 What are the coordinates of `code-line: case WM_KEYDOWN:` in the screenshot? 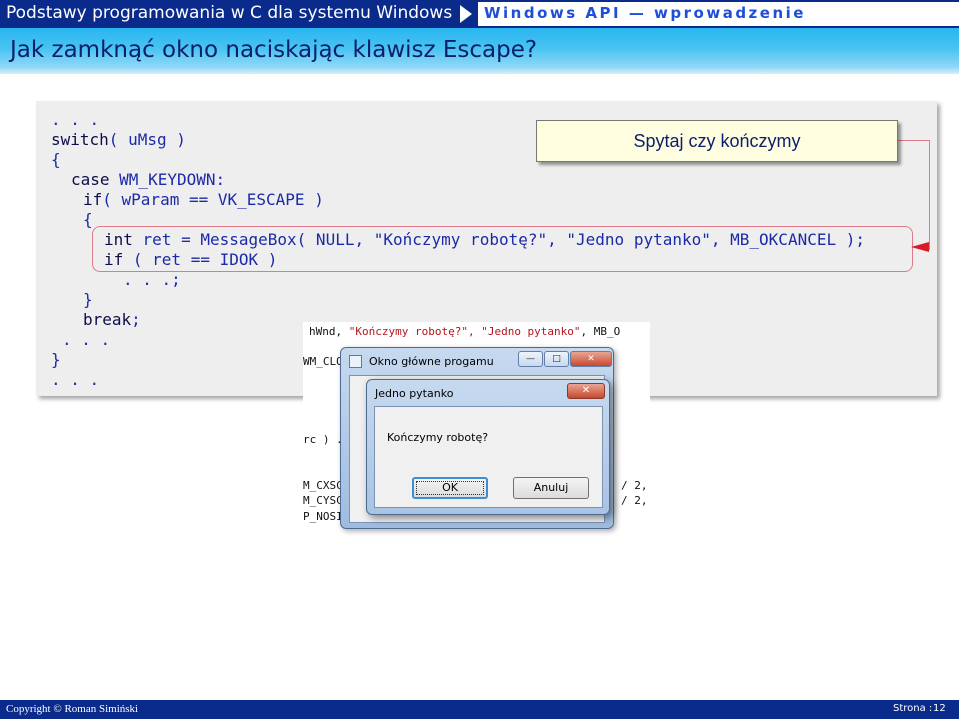 It's located at (148, 179).